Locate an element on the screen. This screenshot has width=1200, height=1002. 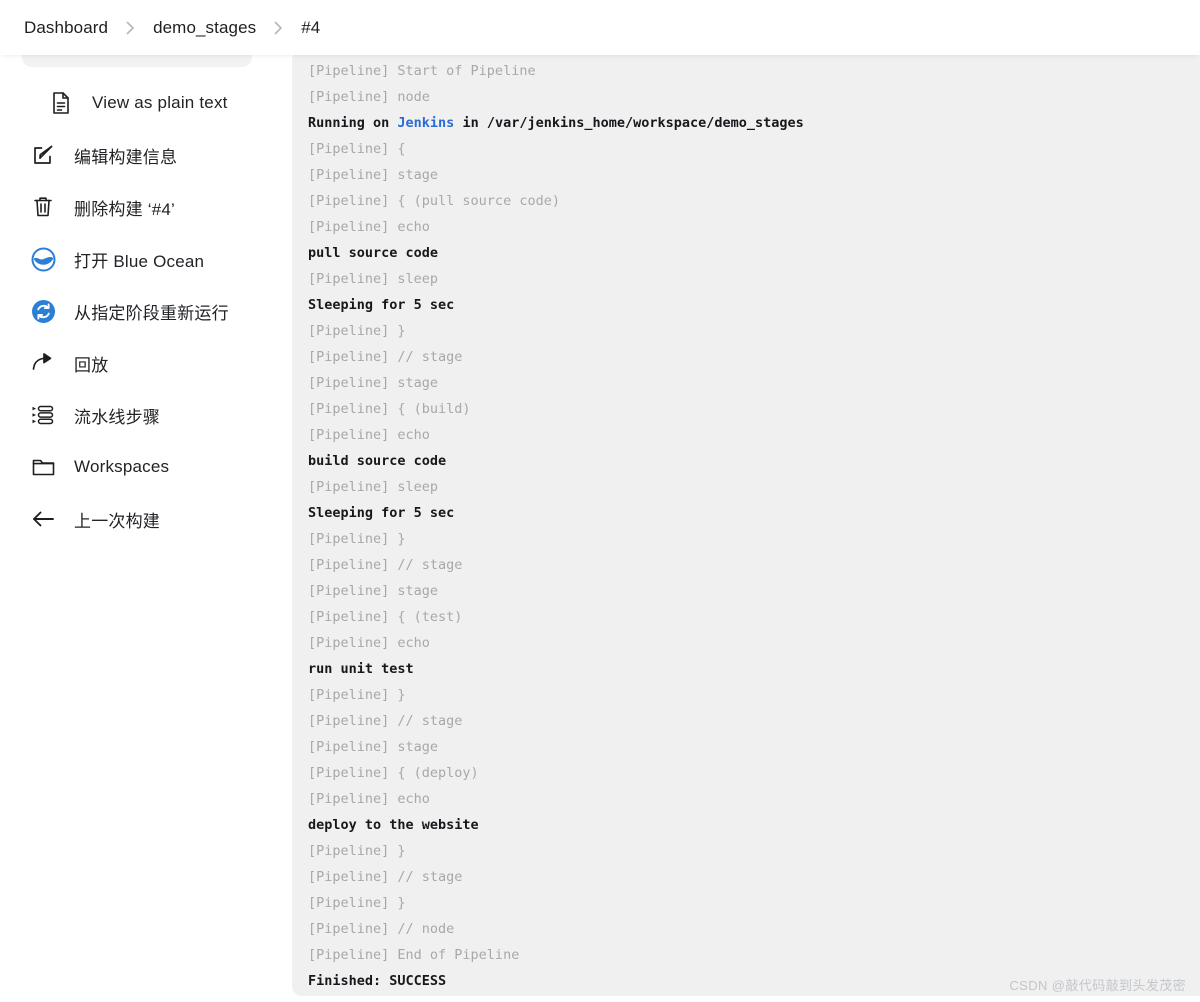
console-log-line: [Pipeline] End of Pipeline is located at coordinates (414, 955).